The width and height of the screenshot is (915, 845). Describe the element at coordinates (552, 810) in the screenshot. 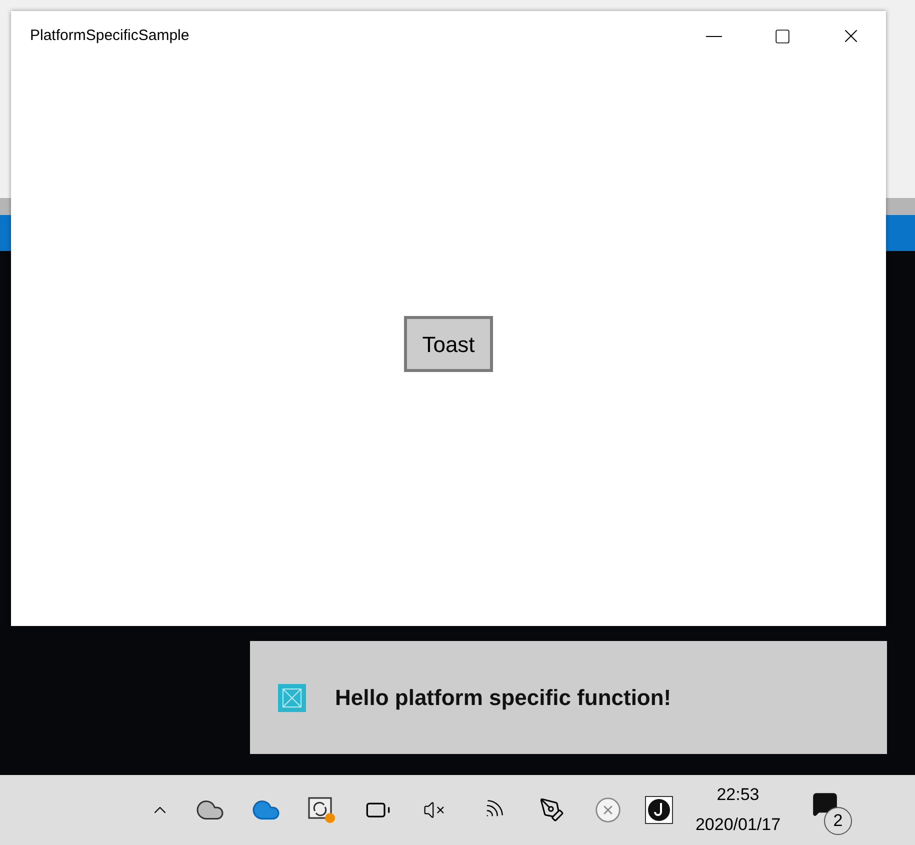

I see `pen-icon` at that location.